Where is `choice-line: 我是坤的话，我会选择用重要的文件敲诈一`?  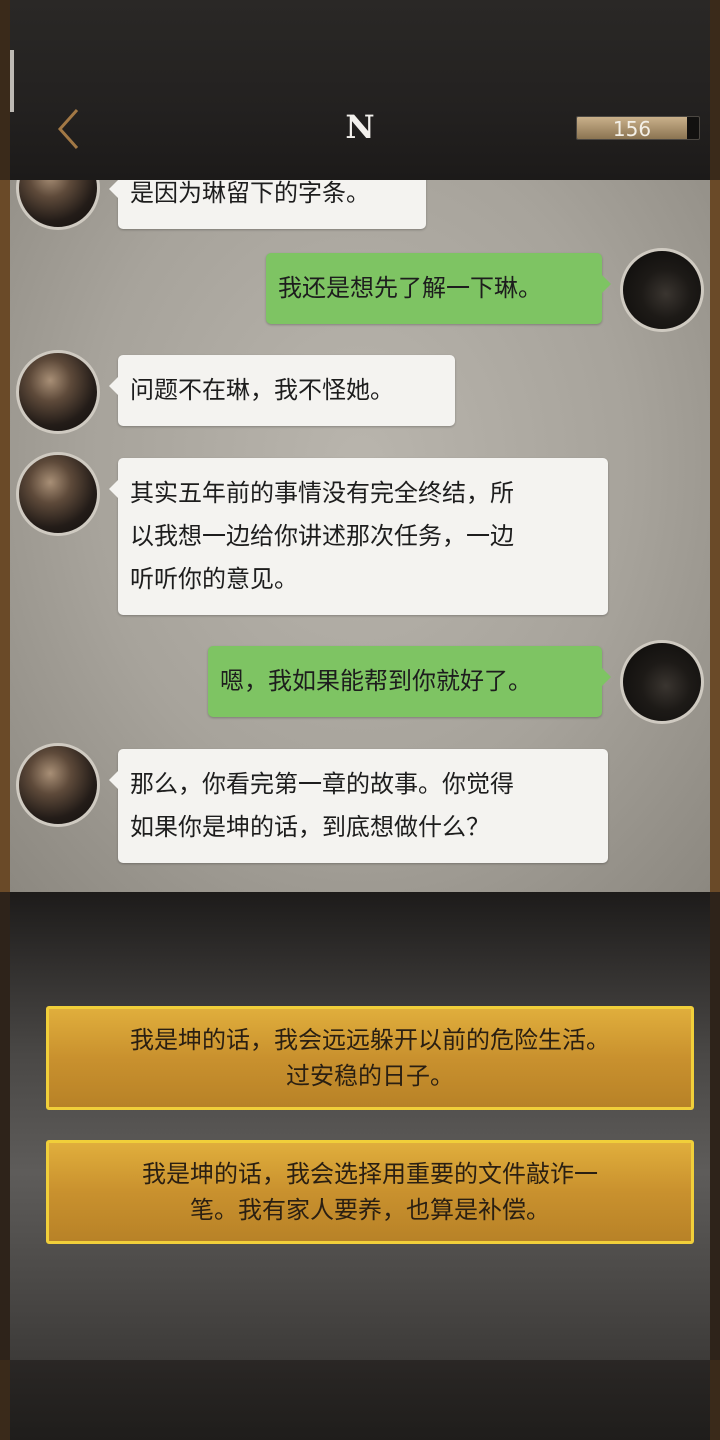
choice-line: 我是坤的话，我会选择用重要的文件敲诈一 is located at coordinates (370, 1174).